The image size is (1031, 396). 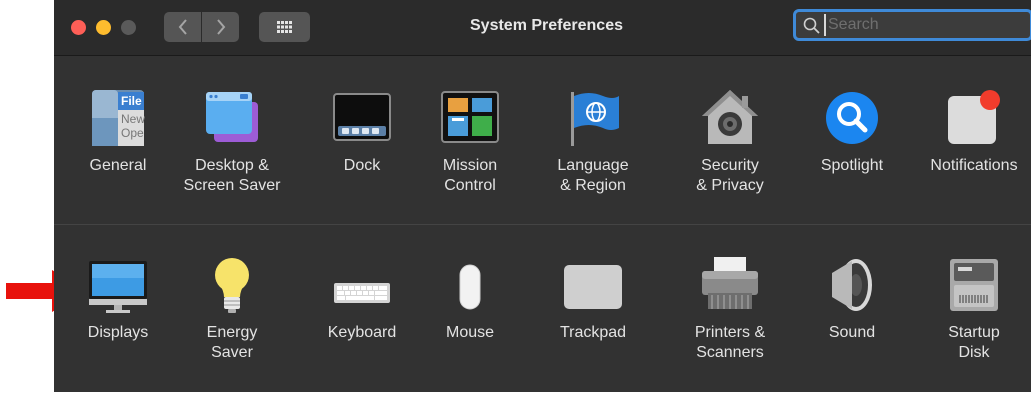 I want to click on back-button, so click(x=182, y=27).